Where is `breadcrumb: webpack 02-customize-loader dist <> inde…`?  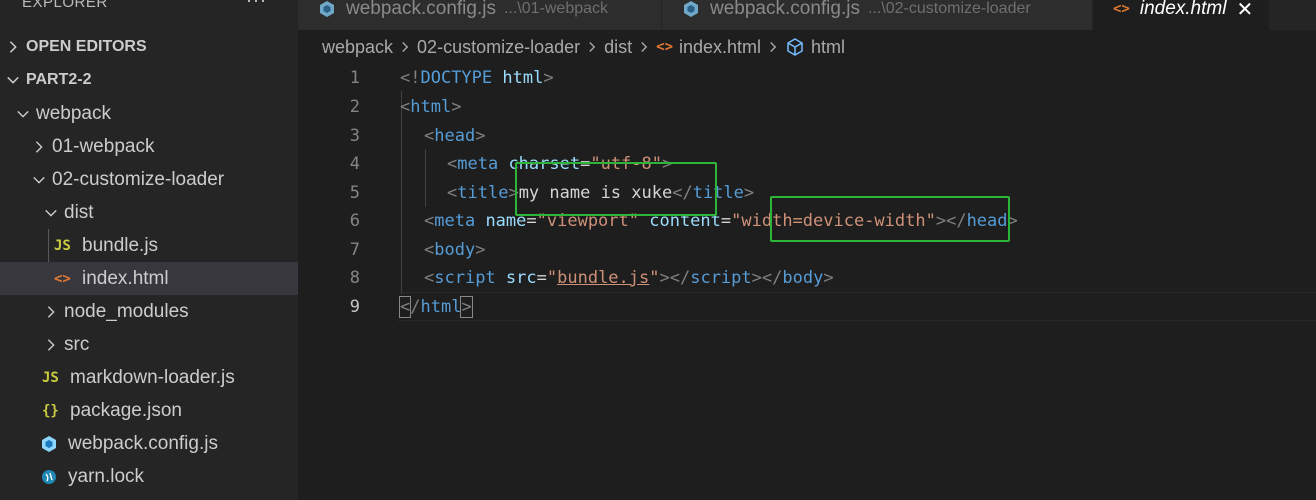 breadcrumb: webpack 02-customize-loader dist <> inde… is located at coordinates (583, 47).